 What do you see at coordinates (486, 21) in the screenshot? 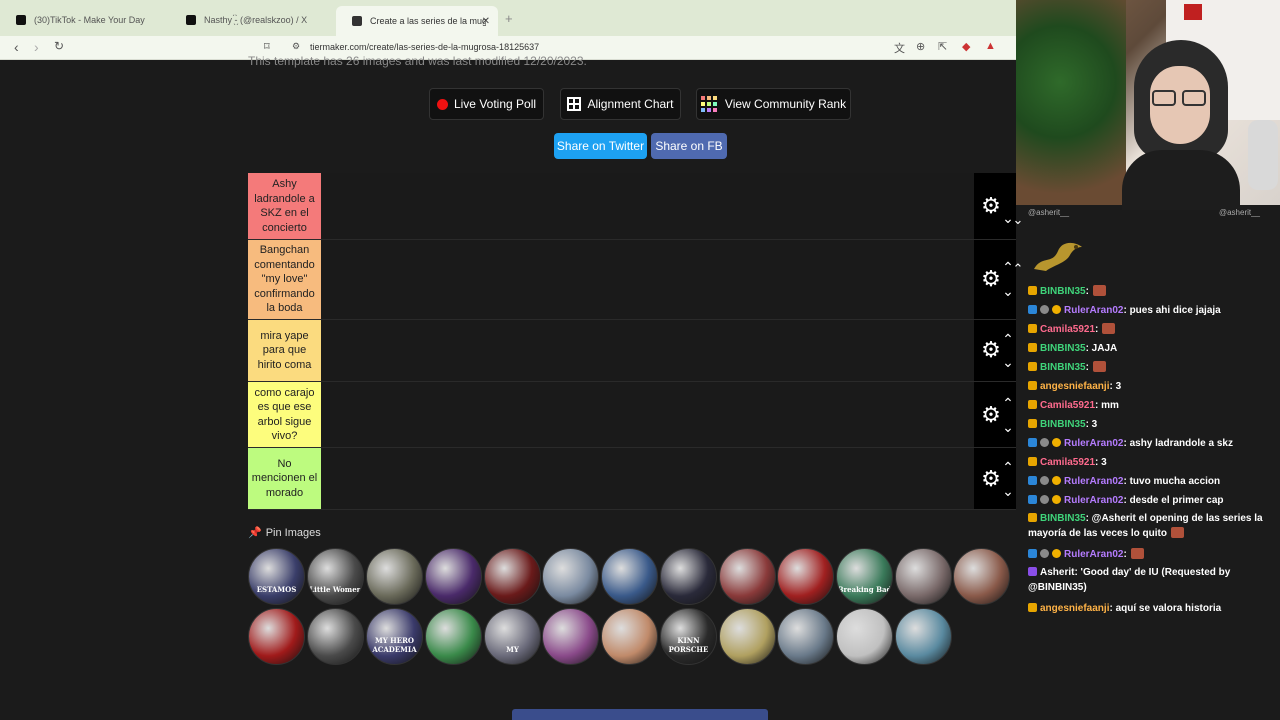
I see `close-tab-icon: ✕` at bounding box center [486, 21].